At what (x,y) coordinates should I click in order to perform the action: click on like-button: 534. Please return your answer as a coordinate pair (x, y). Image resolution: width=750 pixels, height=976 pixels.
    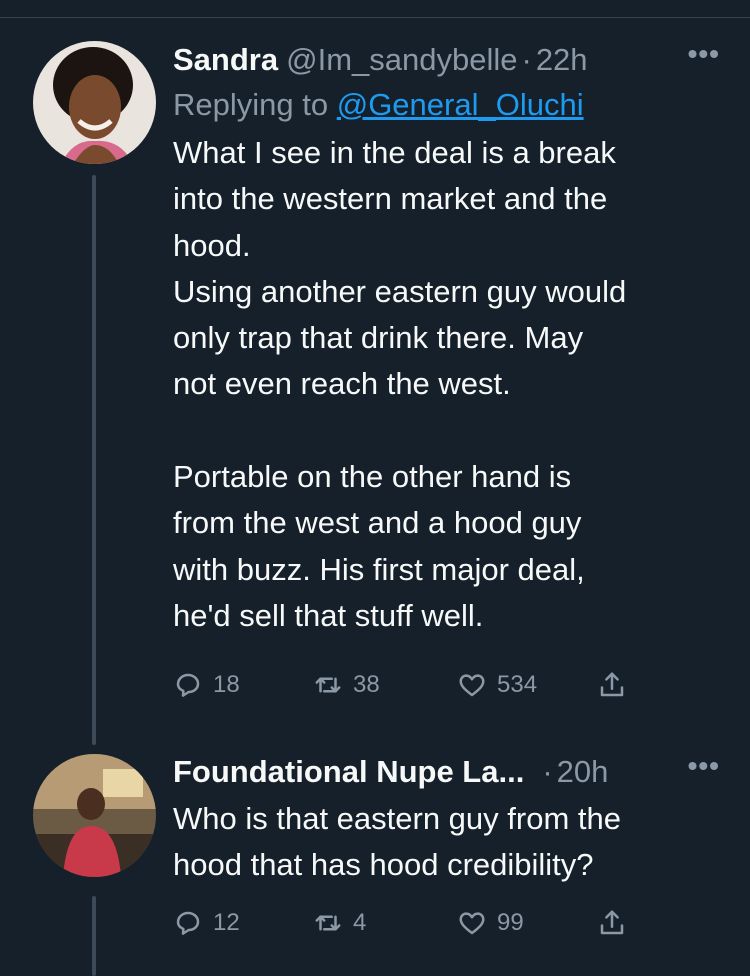
    Looking at the image, I should click on (527, 685).